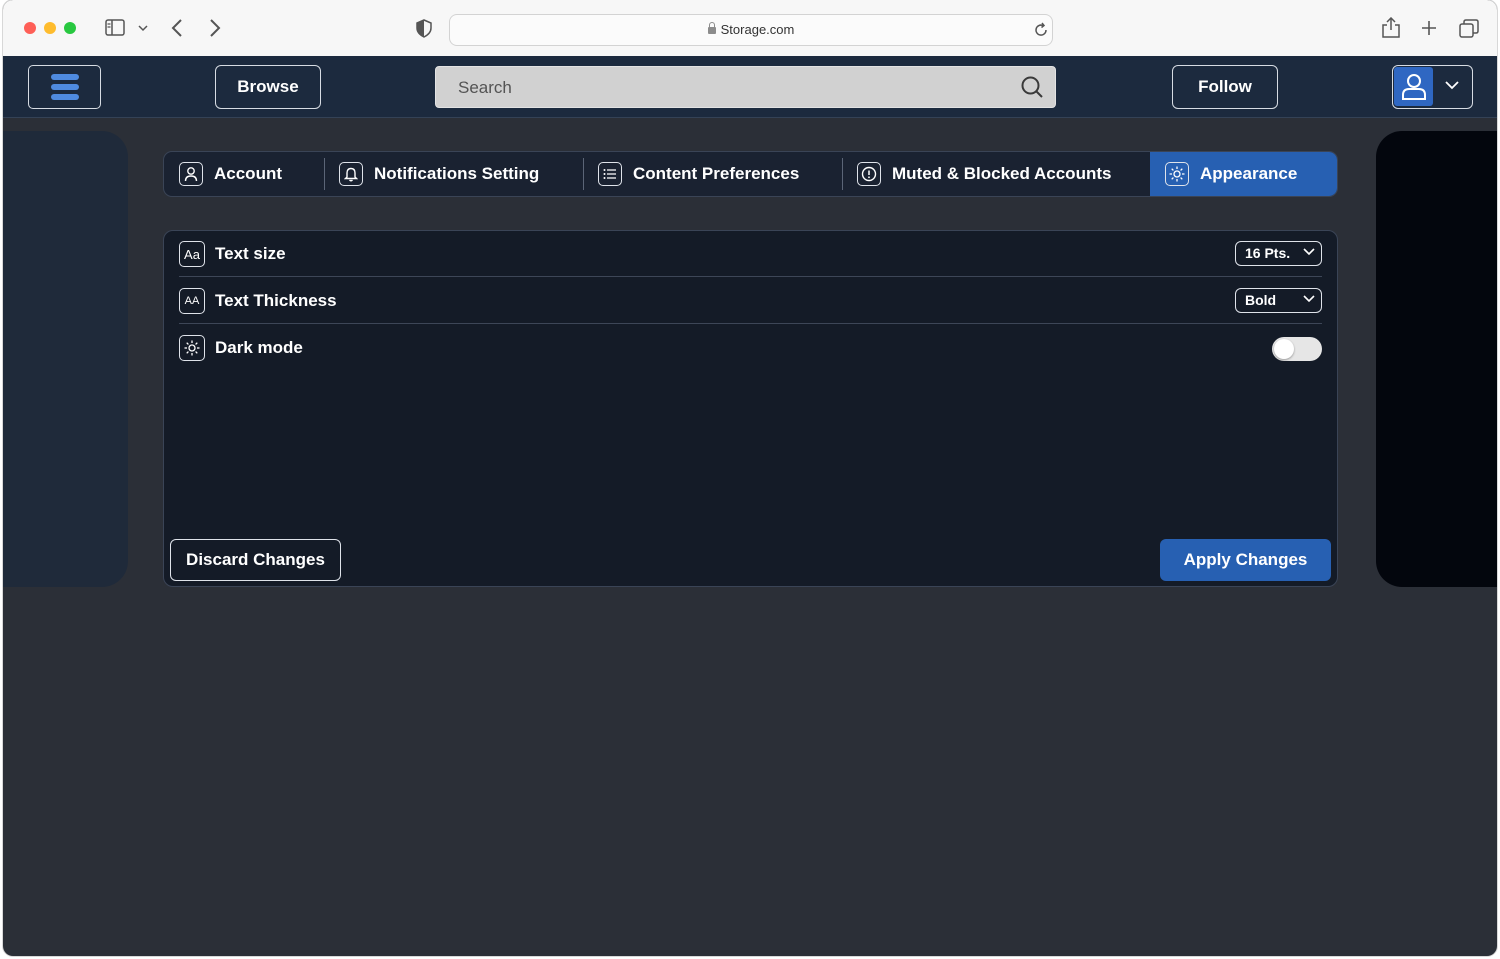  I want to click on right-side-panel, so click(1436, 359).